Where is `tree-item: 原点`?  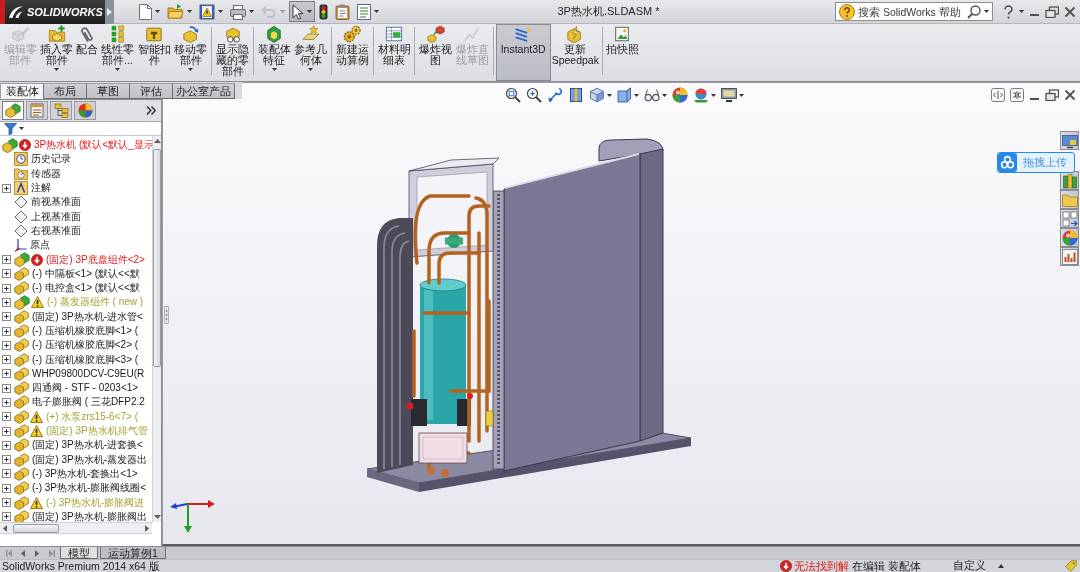 tree-item: 原点 is located at coordinates (76, 245).